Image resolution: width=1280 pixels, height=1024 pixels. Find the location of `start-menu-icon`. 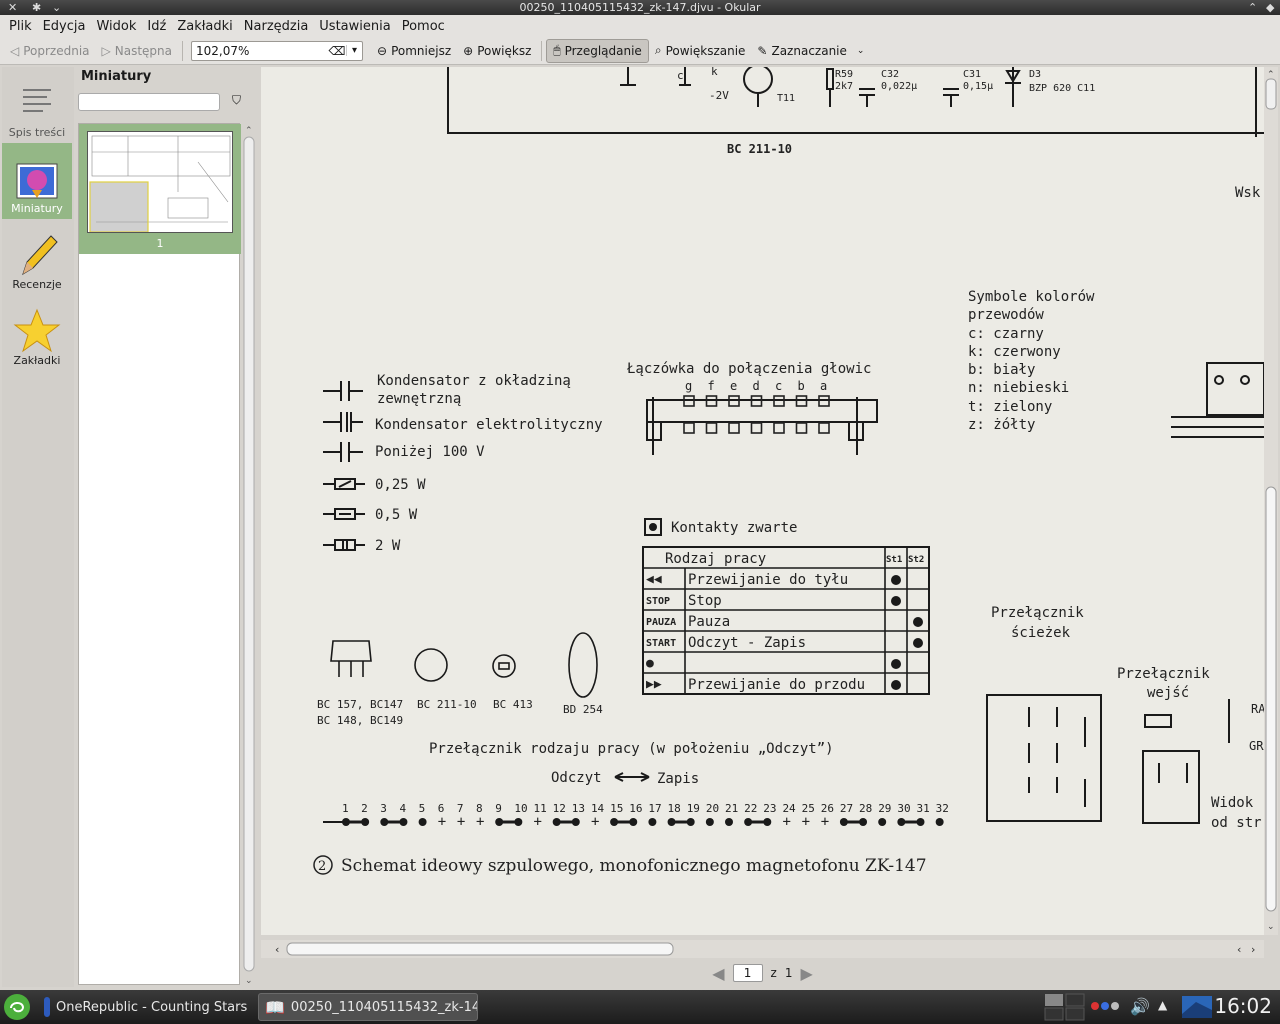

start-menu-icon is located at coordinates (17, 1007).